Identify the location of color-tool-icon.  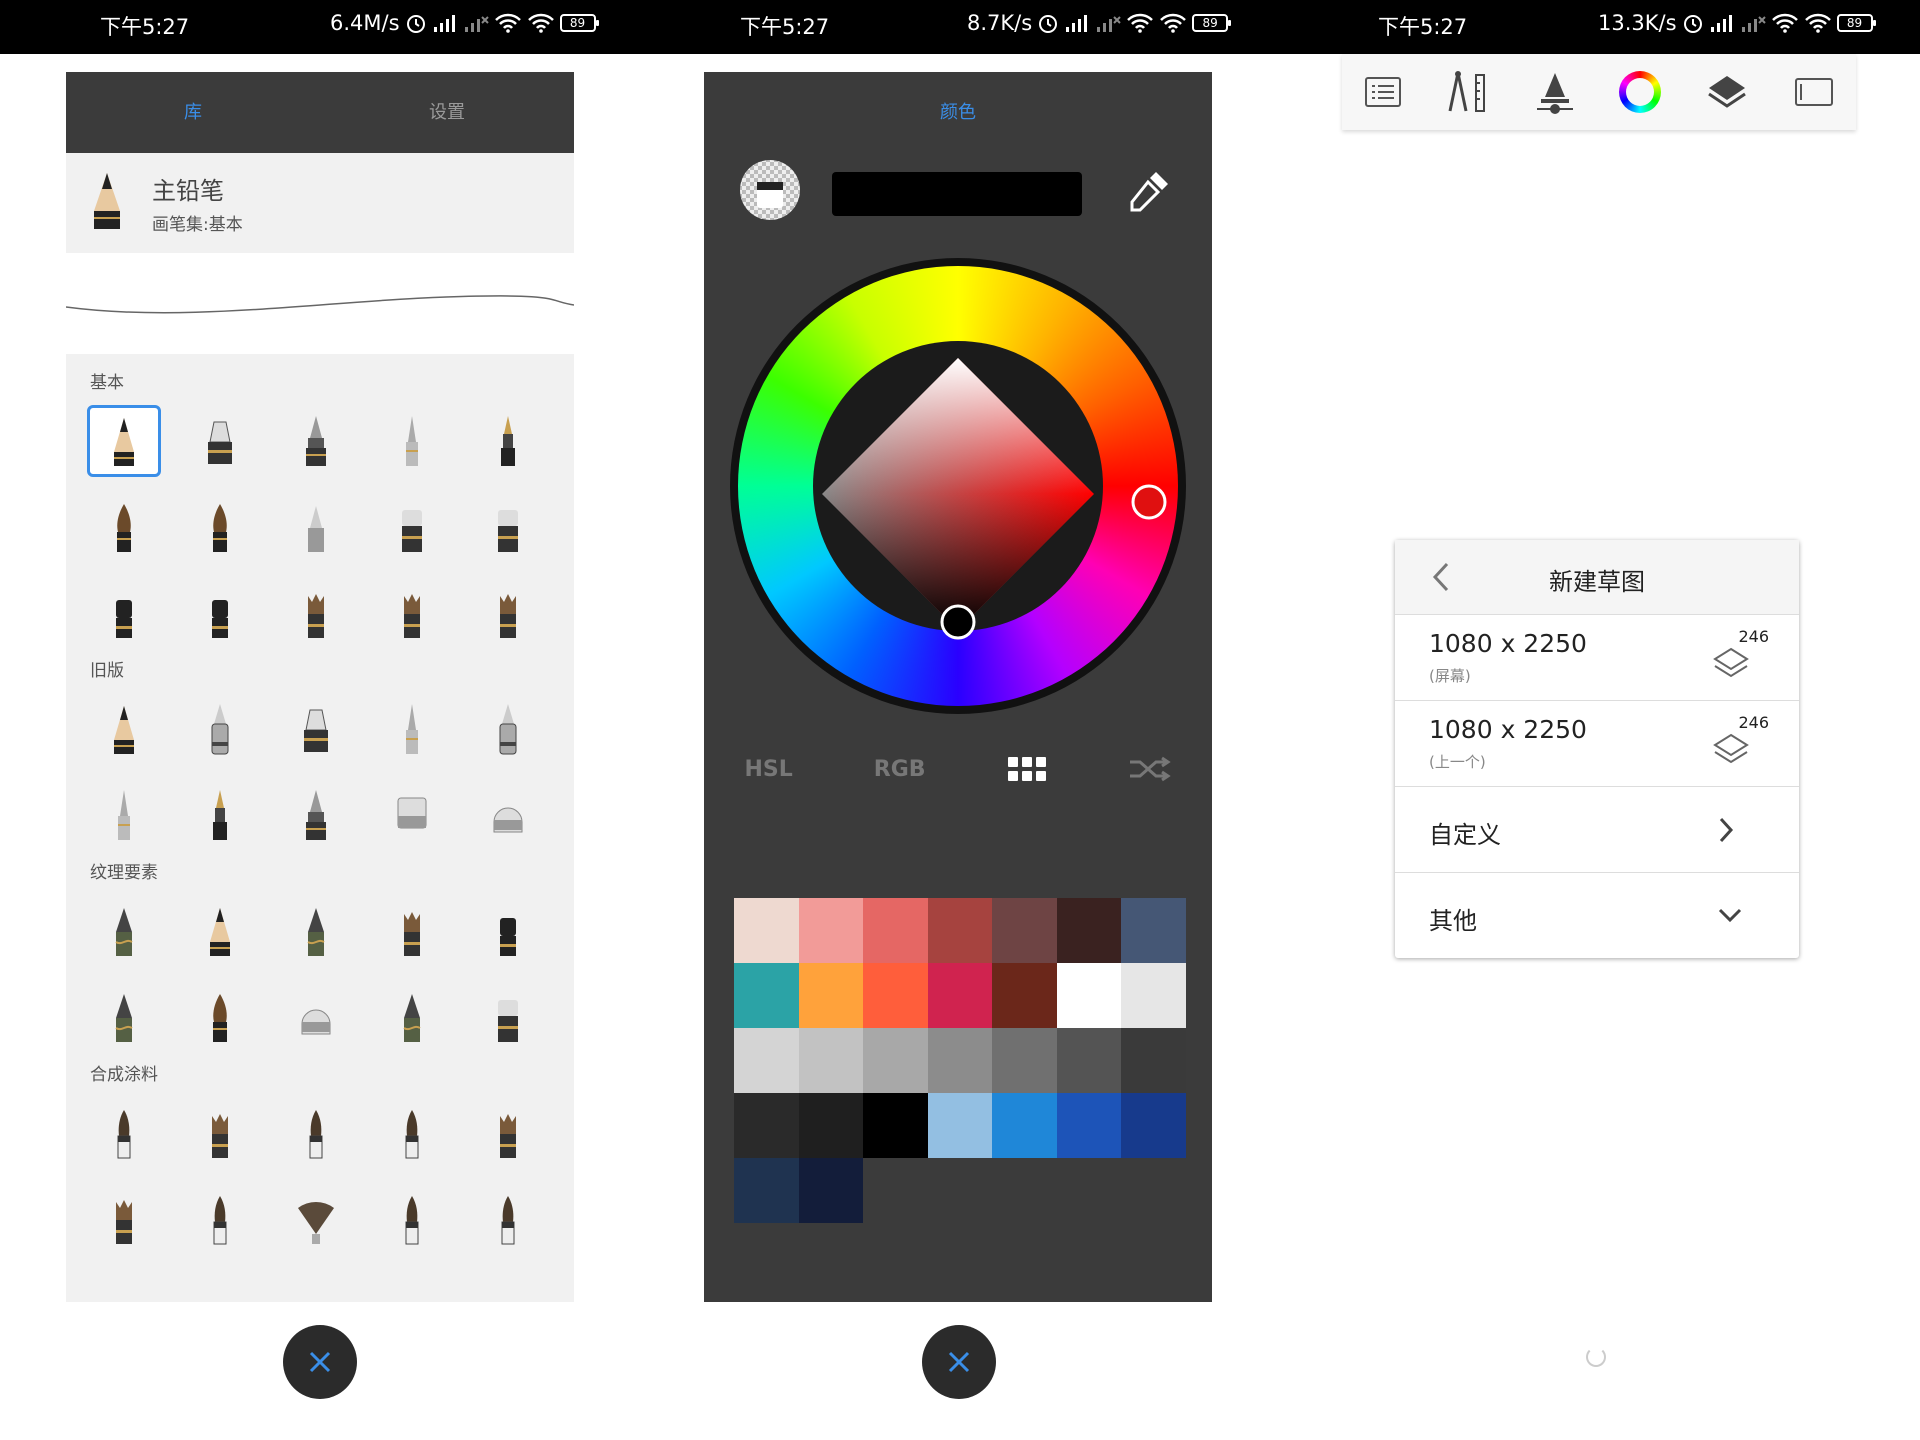
(1640, 92).